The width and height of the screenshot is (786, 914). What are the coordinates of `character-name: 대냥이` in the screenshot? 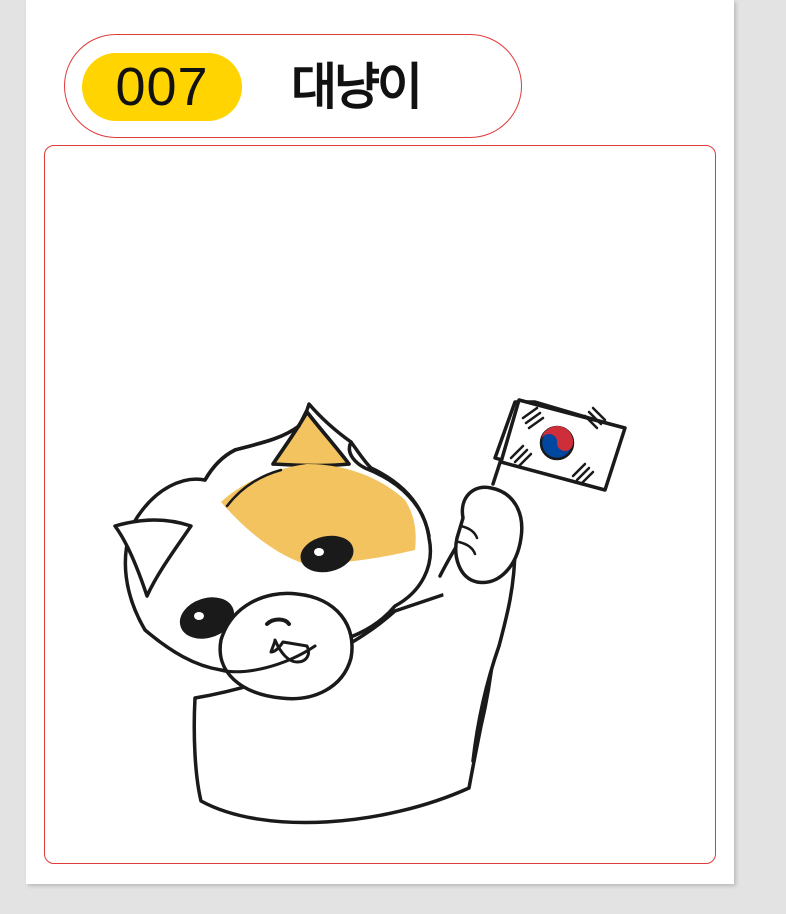 It's located at (357, 87).